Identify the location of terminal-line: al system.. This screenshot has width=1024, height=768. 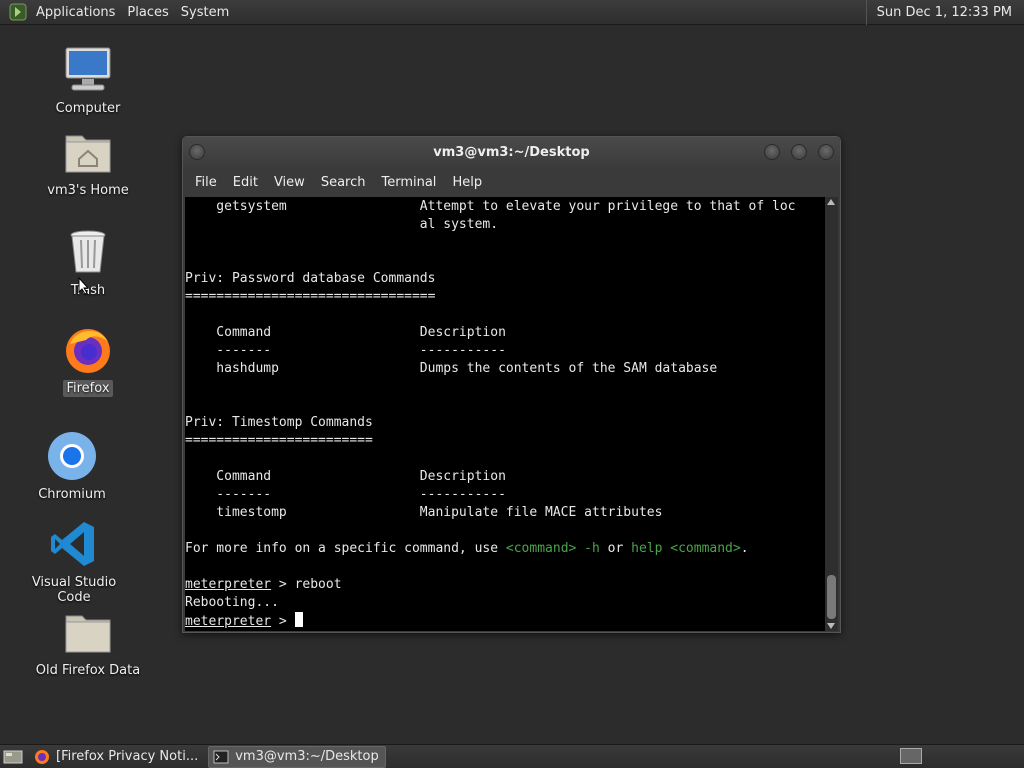
(342, 224).